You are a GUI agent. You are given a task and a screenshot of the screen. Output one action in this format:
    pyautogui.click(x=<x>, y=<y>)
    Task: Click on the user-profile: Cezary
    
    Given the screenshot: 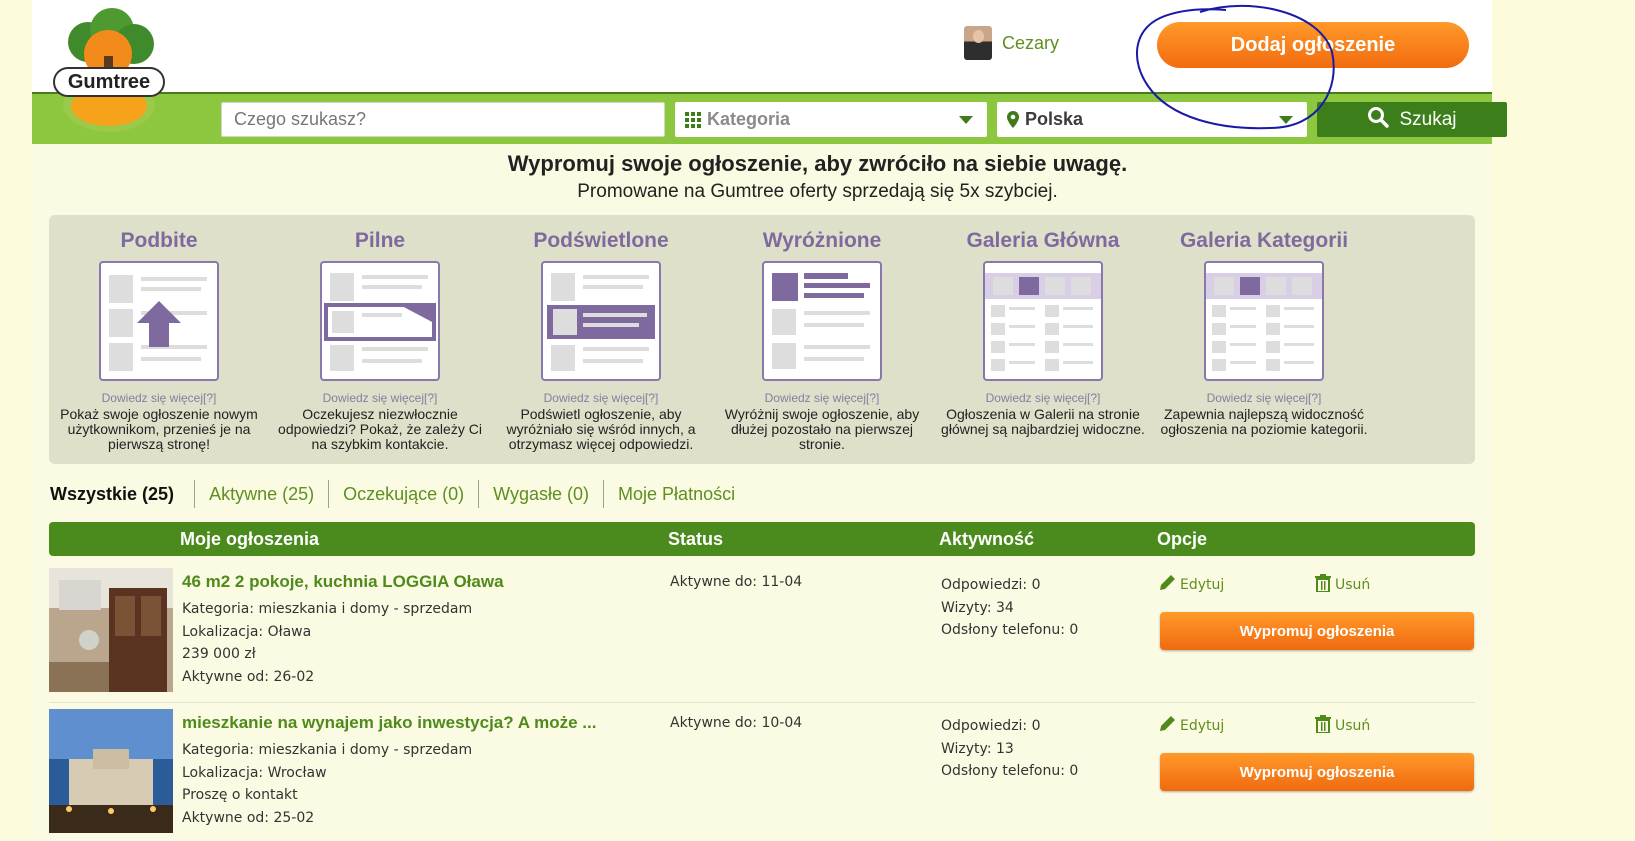 What is the action you would take?
    pyautogui.click(x=1011, y=43)
    